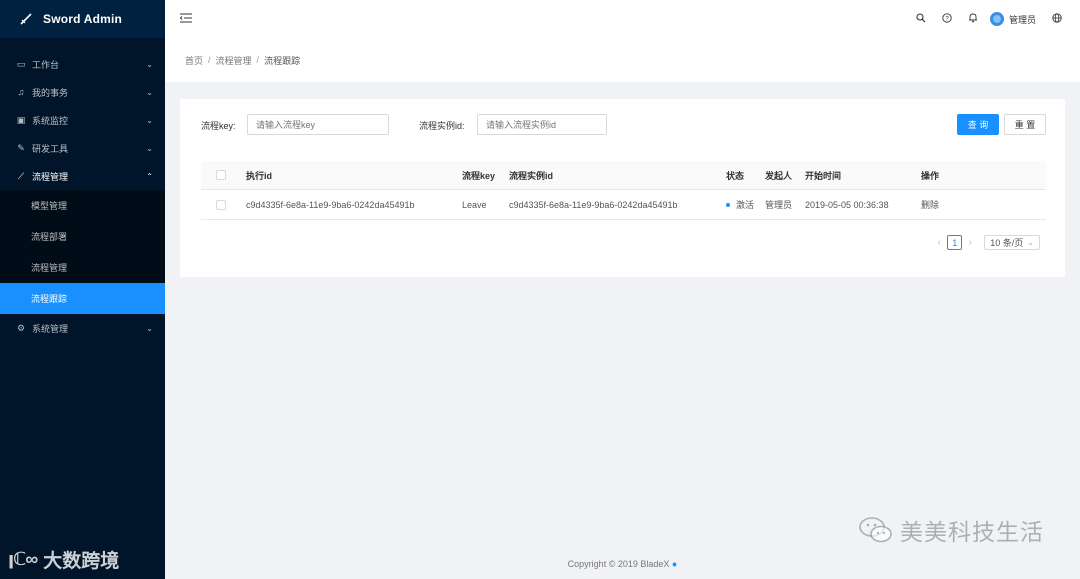  I want to click on sidebar-item-label: 研发工具, so click(50, 148).